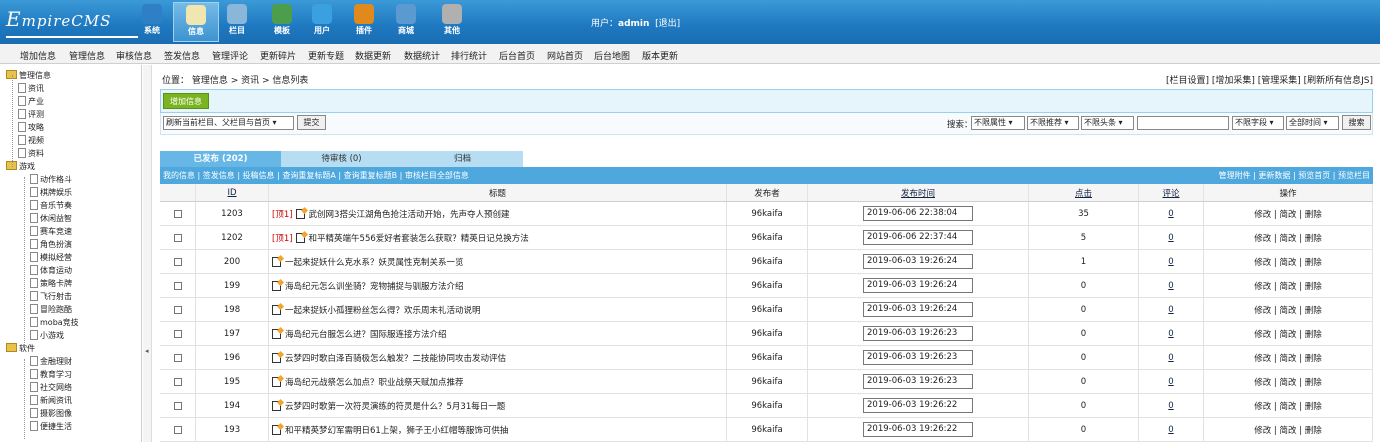  I want to click on tree-item: 金融理财, so click(51, 361).